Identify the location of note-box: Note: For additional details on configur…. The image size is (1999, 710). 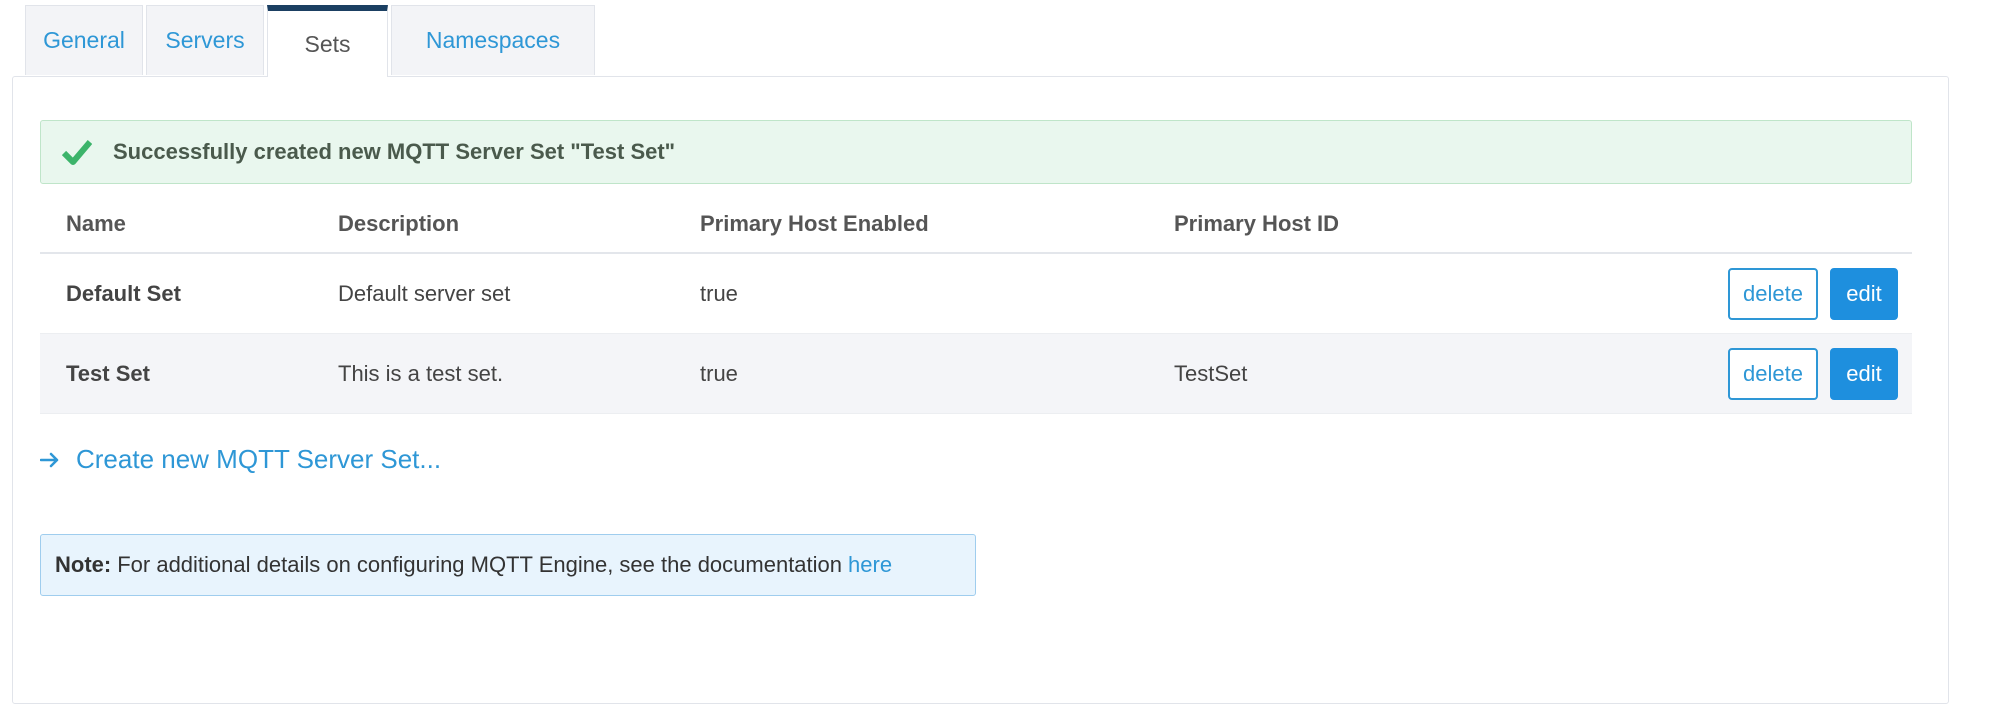
(508, 565).